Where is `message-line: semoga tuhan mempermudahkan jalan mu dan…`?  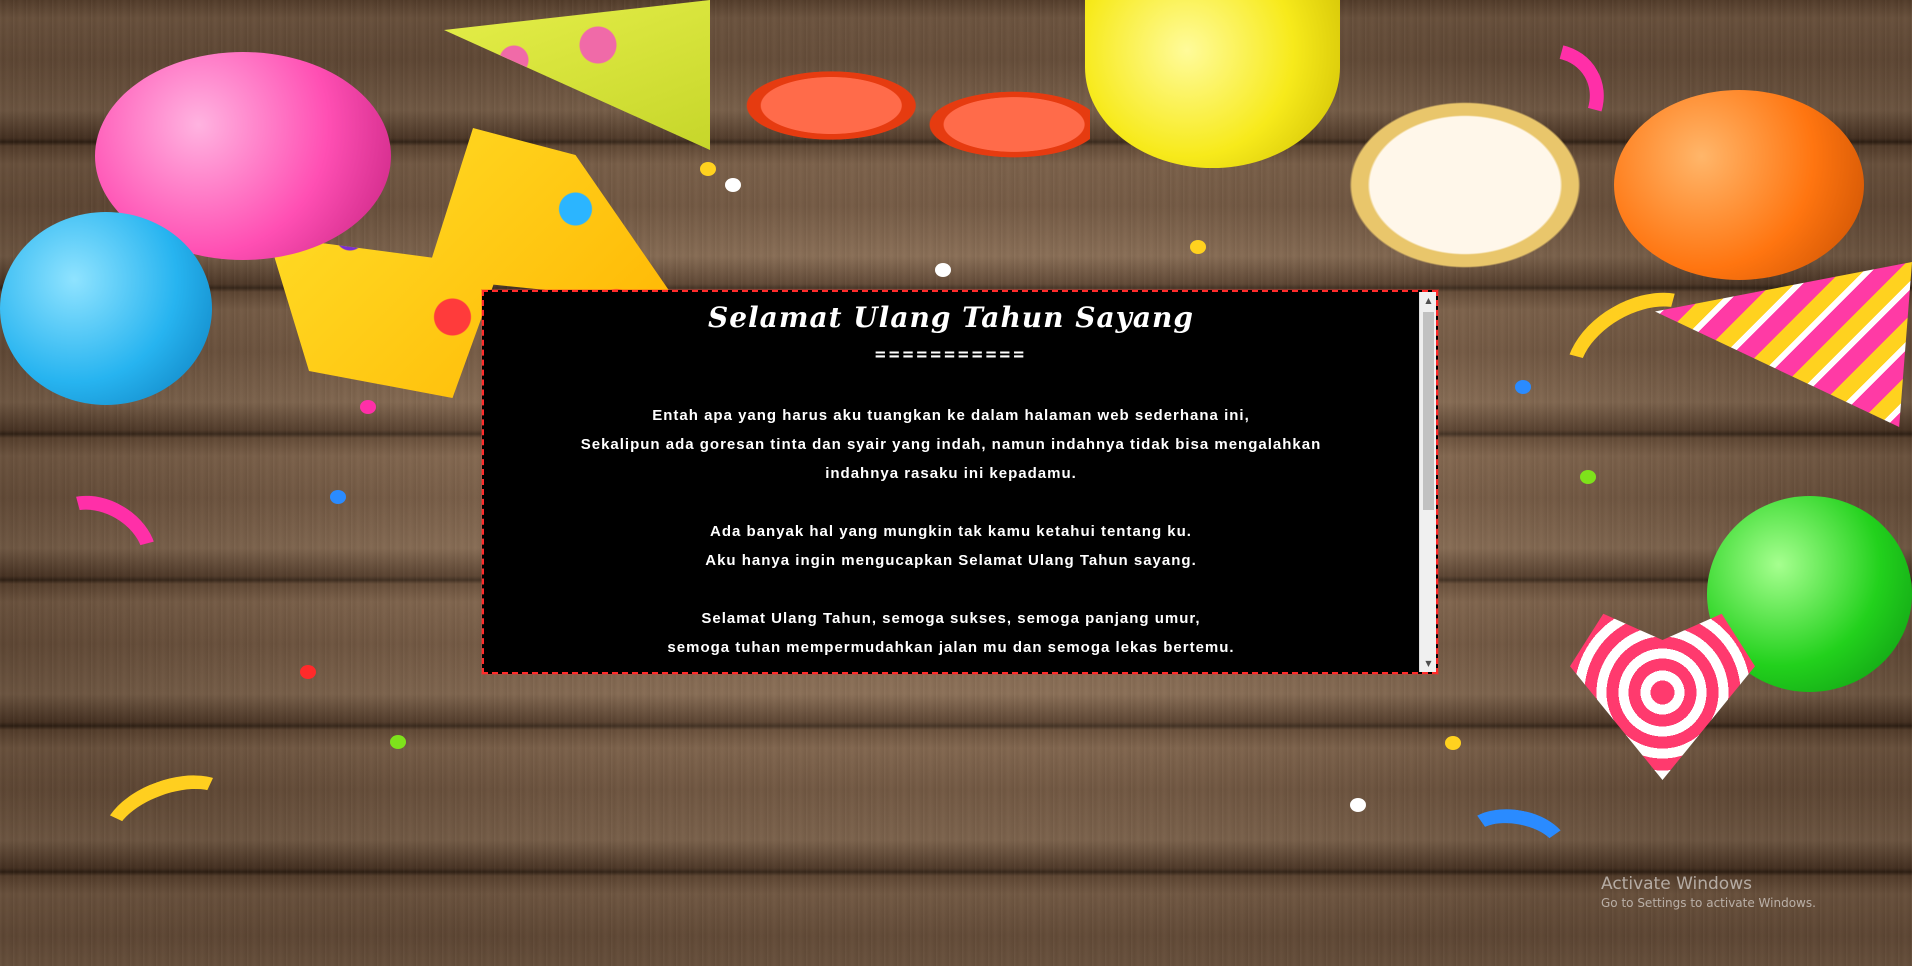
message-line: semoga tuhan mempermudahkan jalan mu dan… is located at coordinates (951, 647).